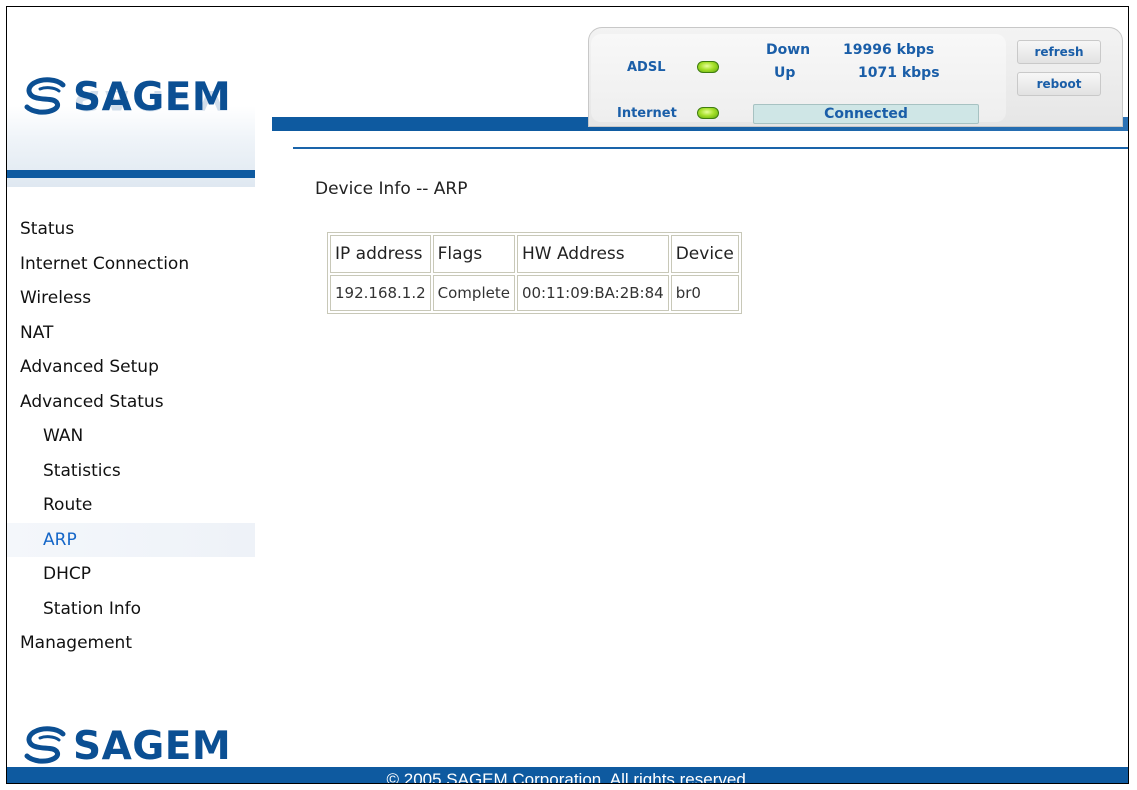 The width and height of the screenshot is (1137, 790). Describe the element at coordinates (708, 113) in the screenshot. I see `internet-led-icon` at that location.